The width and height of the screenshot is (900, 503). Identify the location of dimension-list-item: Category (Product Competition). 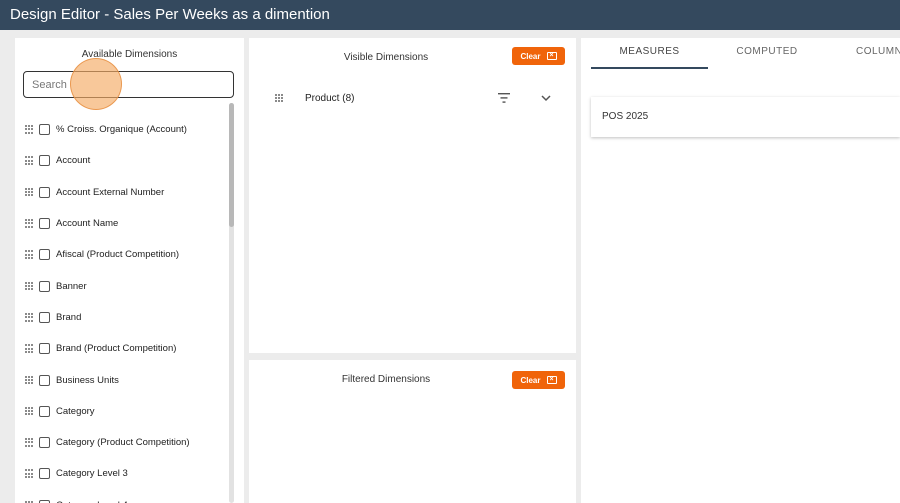
(125, 442).